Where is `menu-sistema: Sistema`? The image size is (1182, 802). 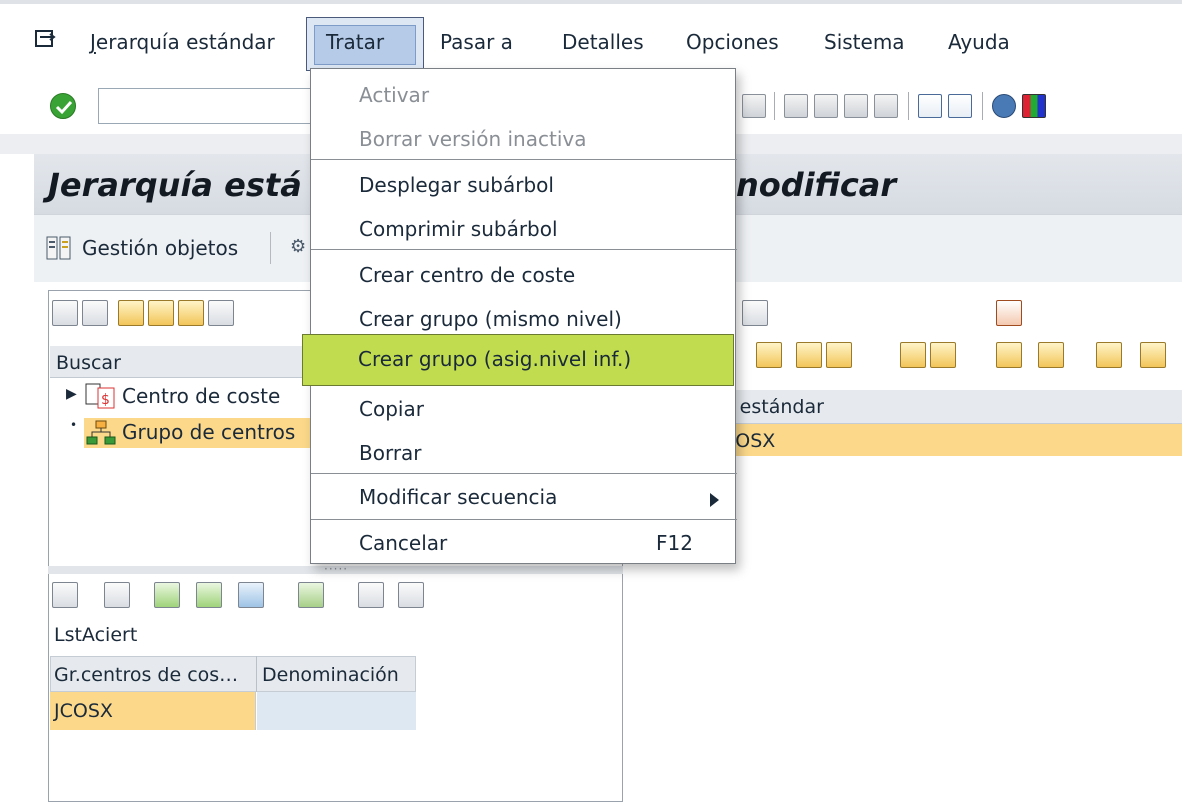 menu-sistema: Sistema is located at coordinates (864, 42).